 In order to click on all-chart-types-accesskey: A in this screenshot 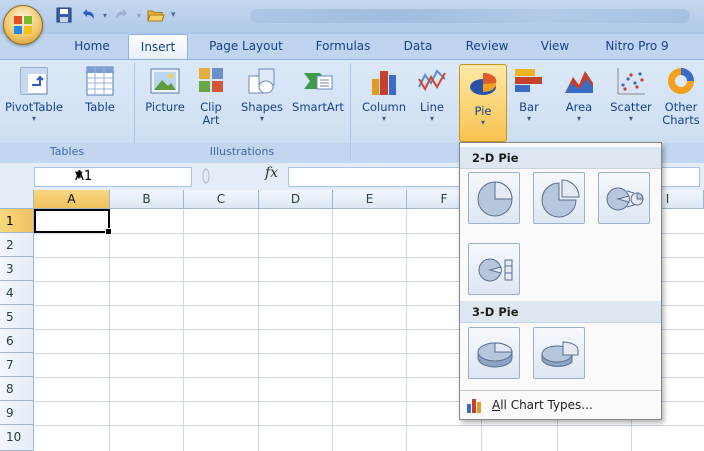, I will do `click(496, 405)`.